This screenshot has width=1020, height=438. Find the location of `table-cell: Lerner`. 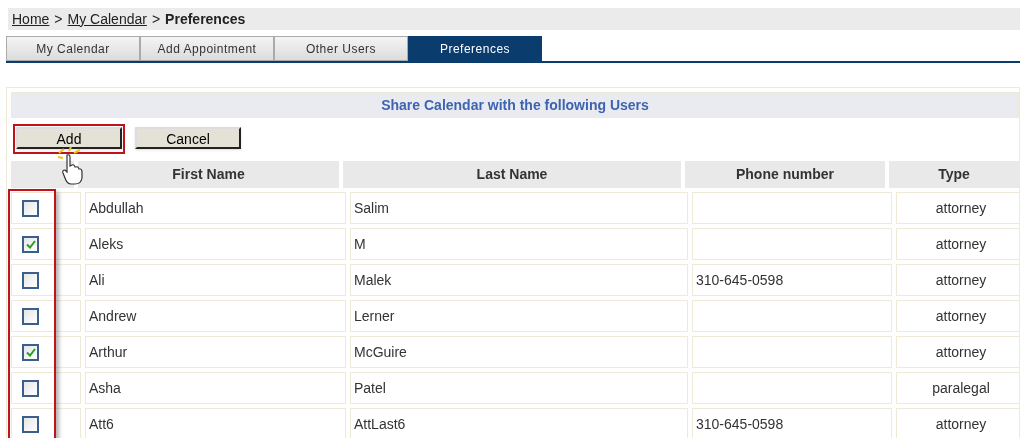

table-cell: Lerner is located at coordinates (519, 316).